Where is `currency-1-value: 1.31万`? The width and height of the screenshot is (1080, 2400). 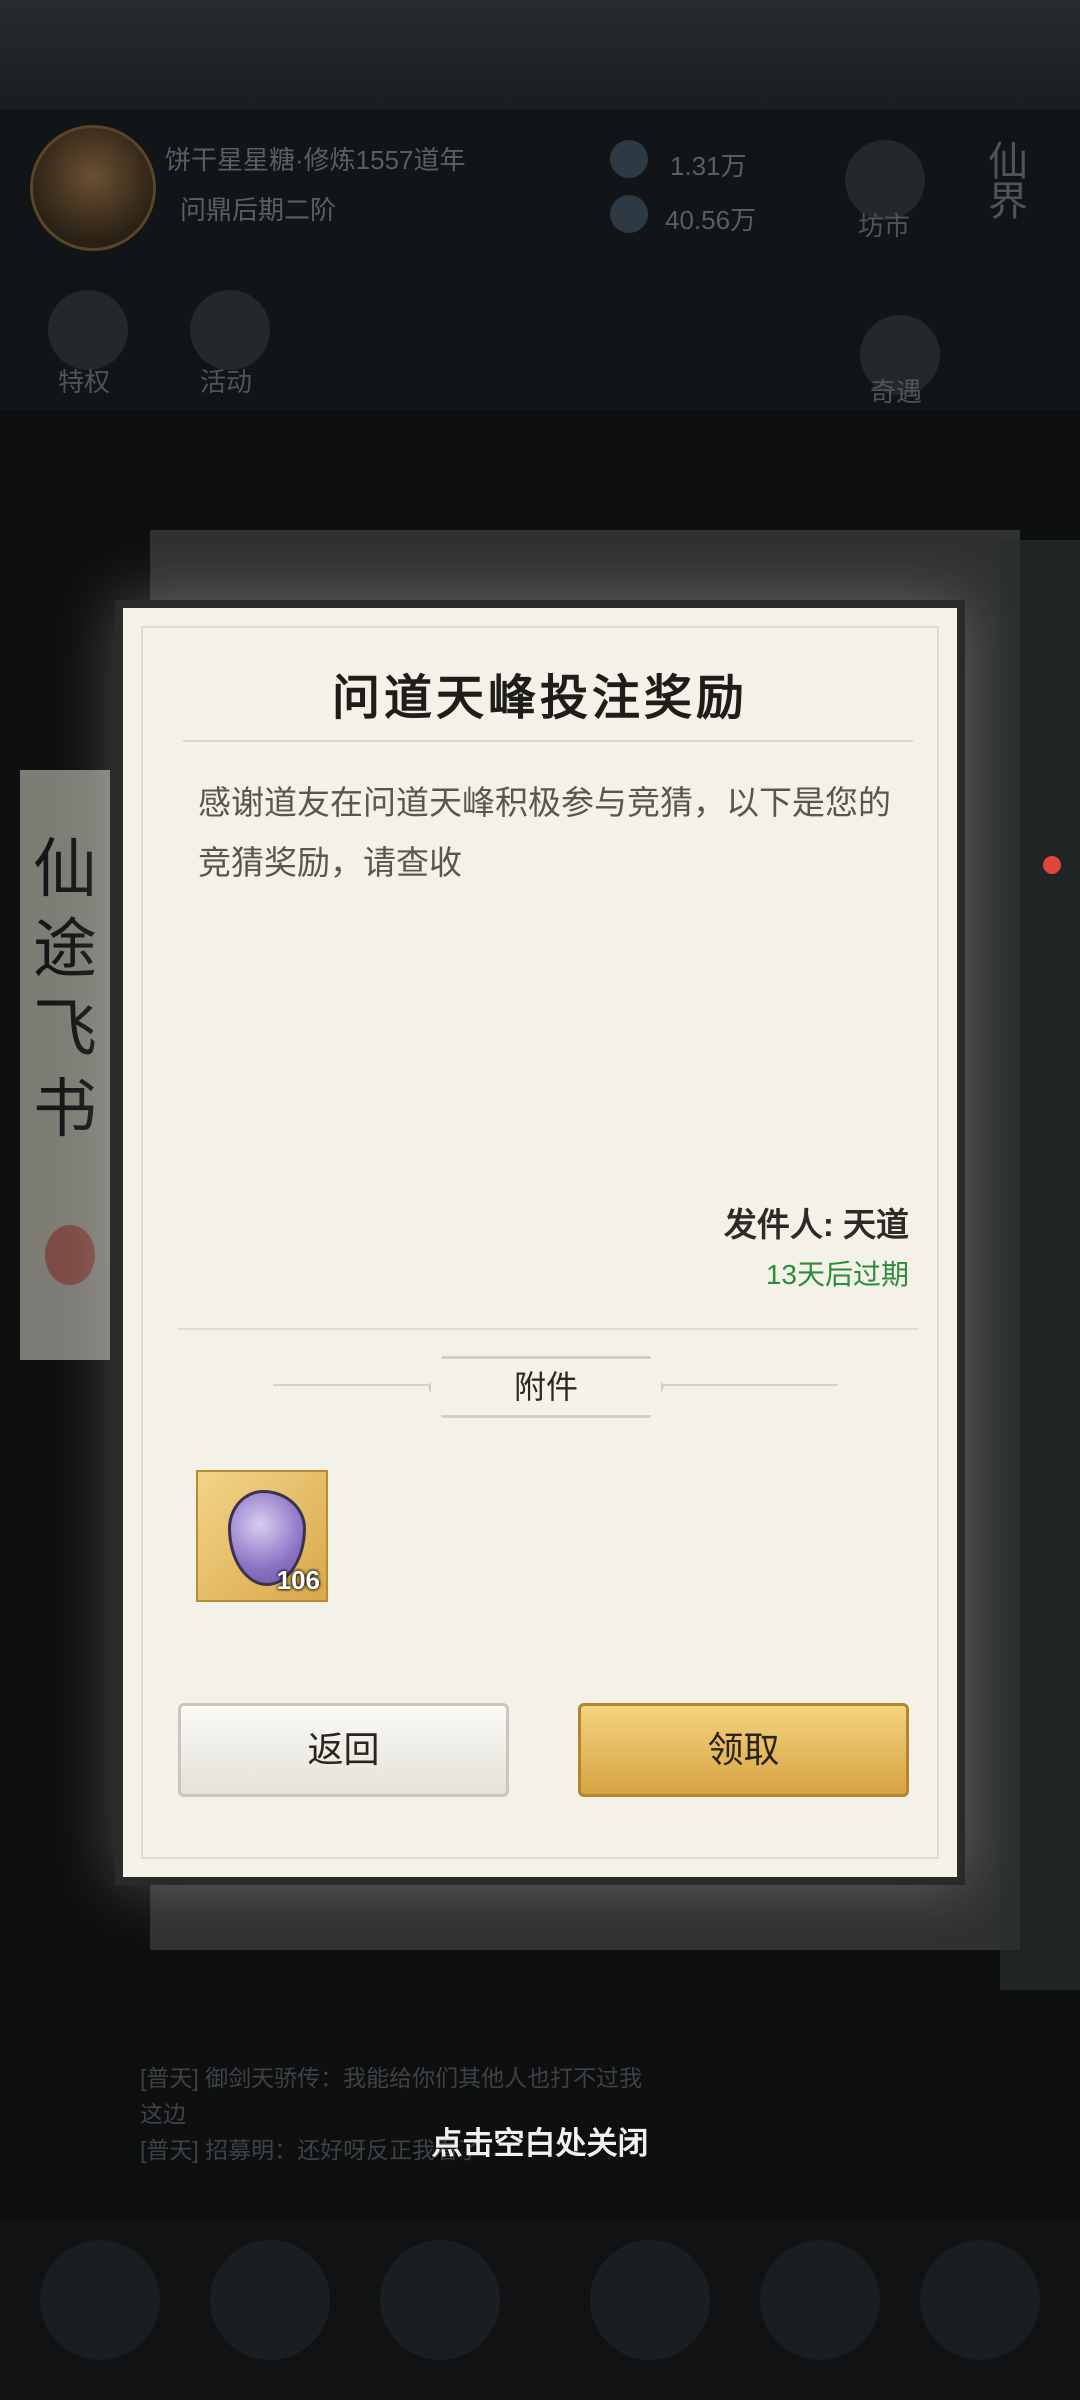 currency-1-value: 1.31万 is located at coordinates (708, 166).